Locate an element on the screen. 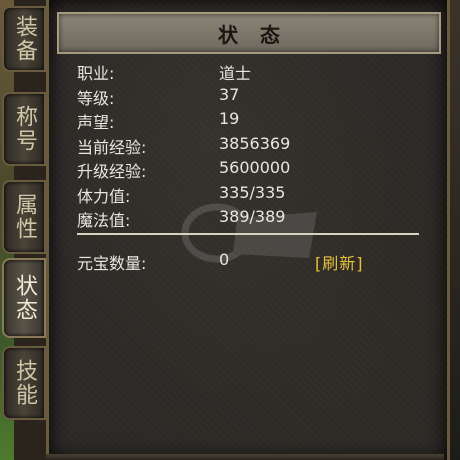 This screenshot has width=460, height=460. tab-status-label: 状态 is located at coordinates (24, 298).